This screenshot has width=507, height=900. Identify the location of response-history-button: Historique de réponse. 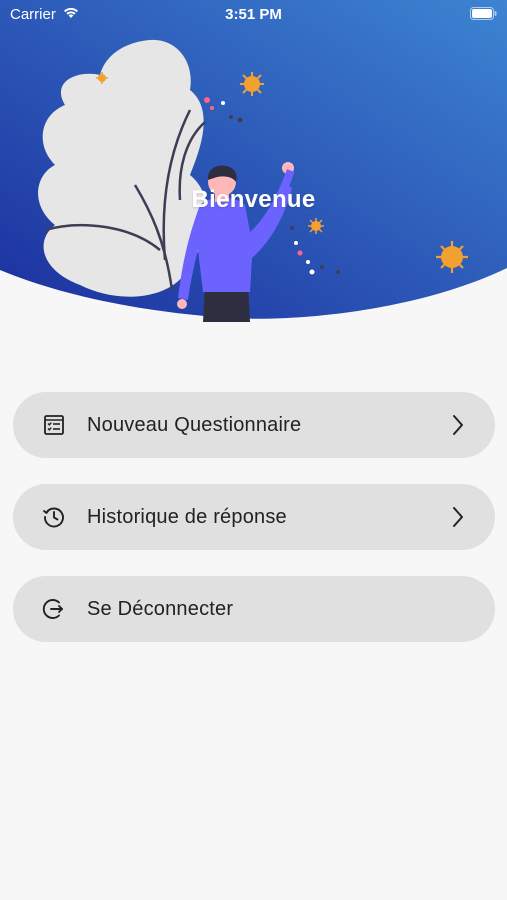
(254, 517).